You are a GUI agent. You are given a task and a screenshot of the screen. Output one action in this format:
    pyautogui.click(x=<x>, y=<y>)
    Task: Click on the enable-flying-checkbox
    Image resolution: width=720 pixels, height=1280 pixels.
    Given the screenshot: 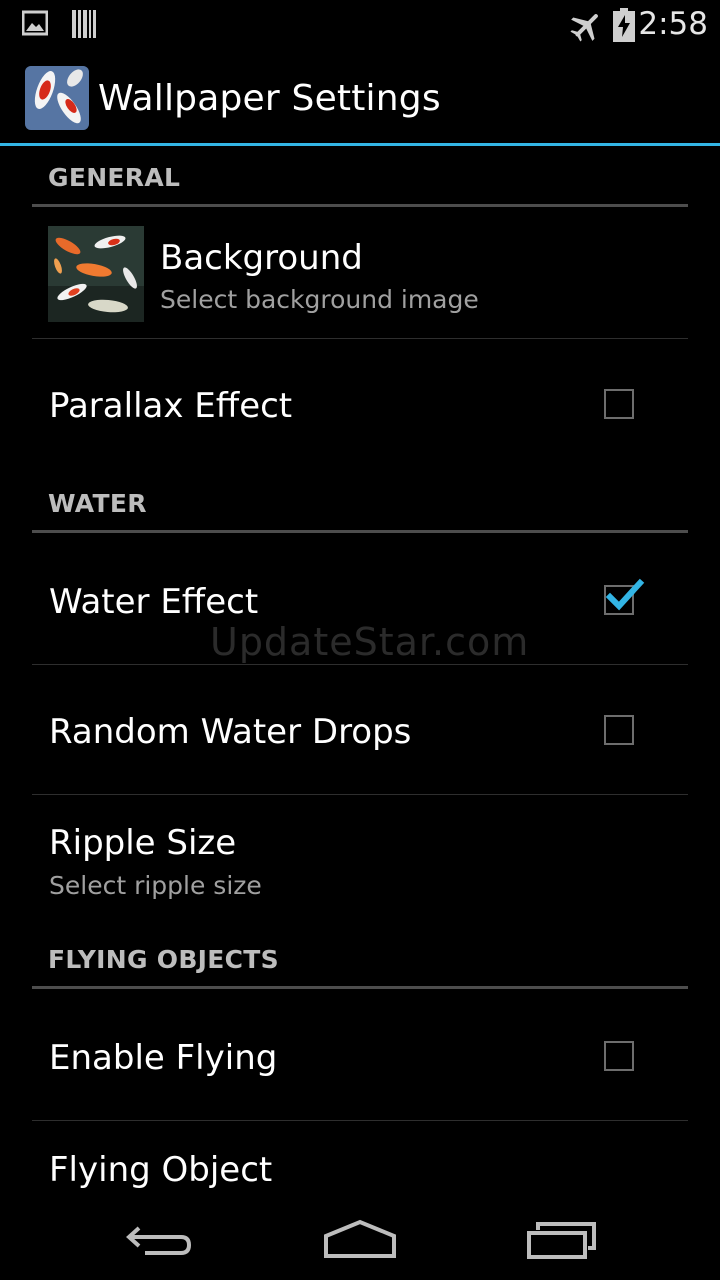 What is the action you would take?
    pyautogui.click(x=619, y=1056)
    